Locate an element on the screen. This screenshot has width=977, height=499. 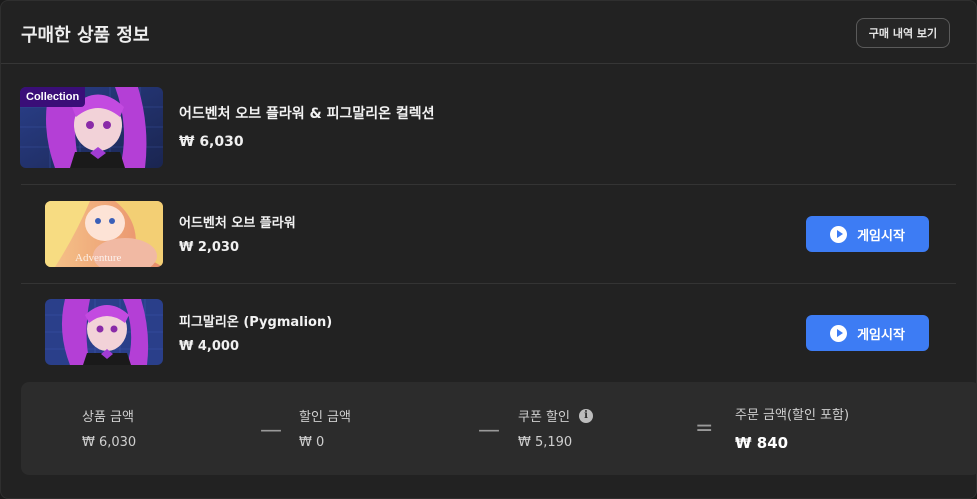
panel-header: 구매한 상품 정보 구매 내역 보기 is located at coordinates (488, 32).